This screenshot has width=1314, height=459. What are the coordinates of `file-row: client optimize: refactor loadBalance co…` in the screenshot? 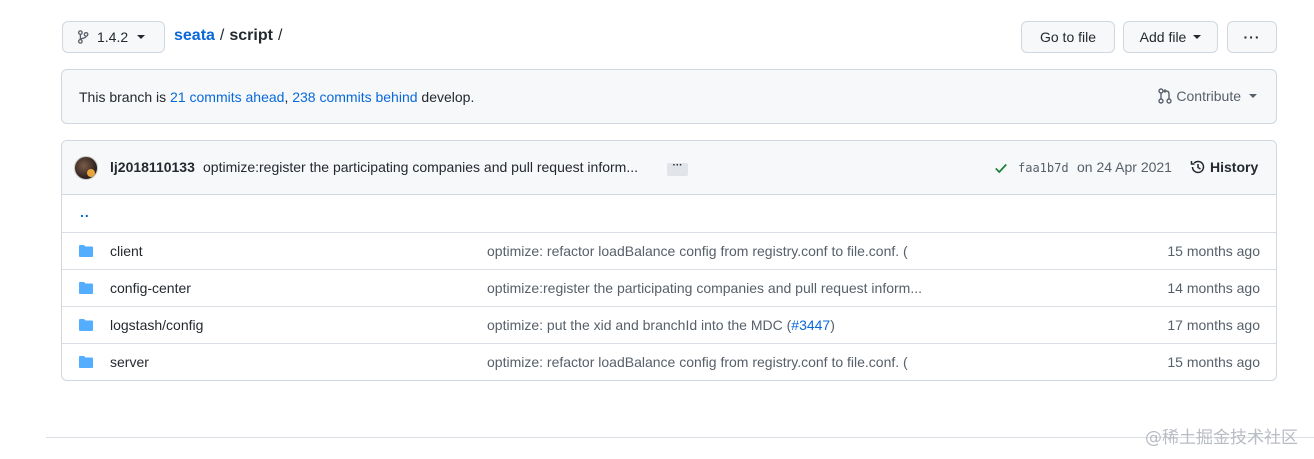 It's located at (669, 250).